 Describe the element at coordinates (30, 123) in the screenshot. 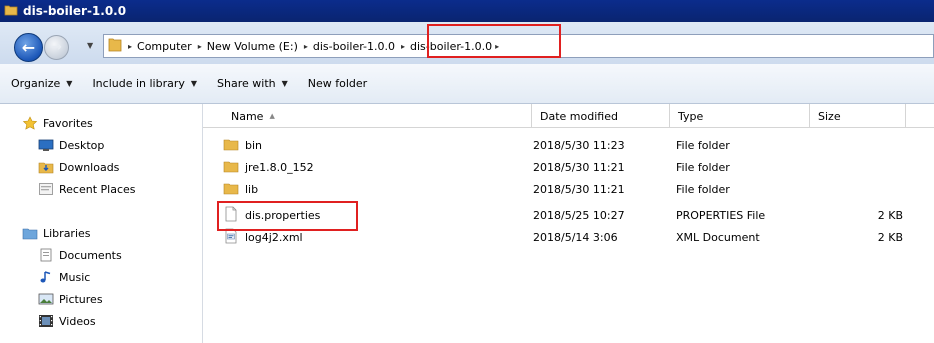

I see `star-icon` at that location.